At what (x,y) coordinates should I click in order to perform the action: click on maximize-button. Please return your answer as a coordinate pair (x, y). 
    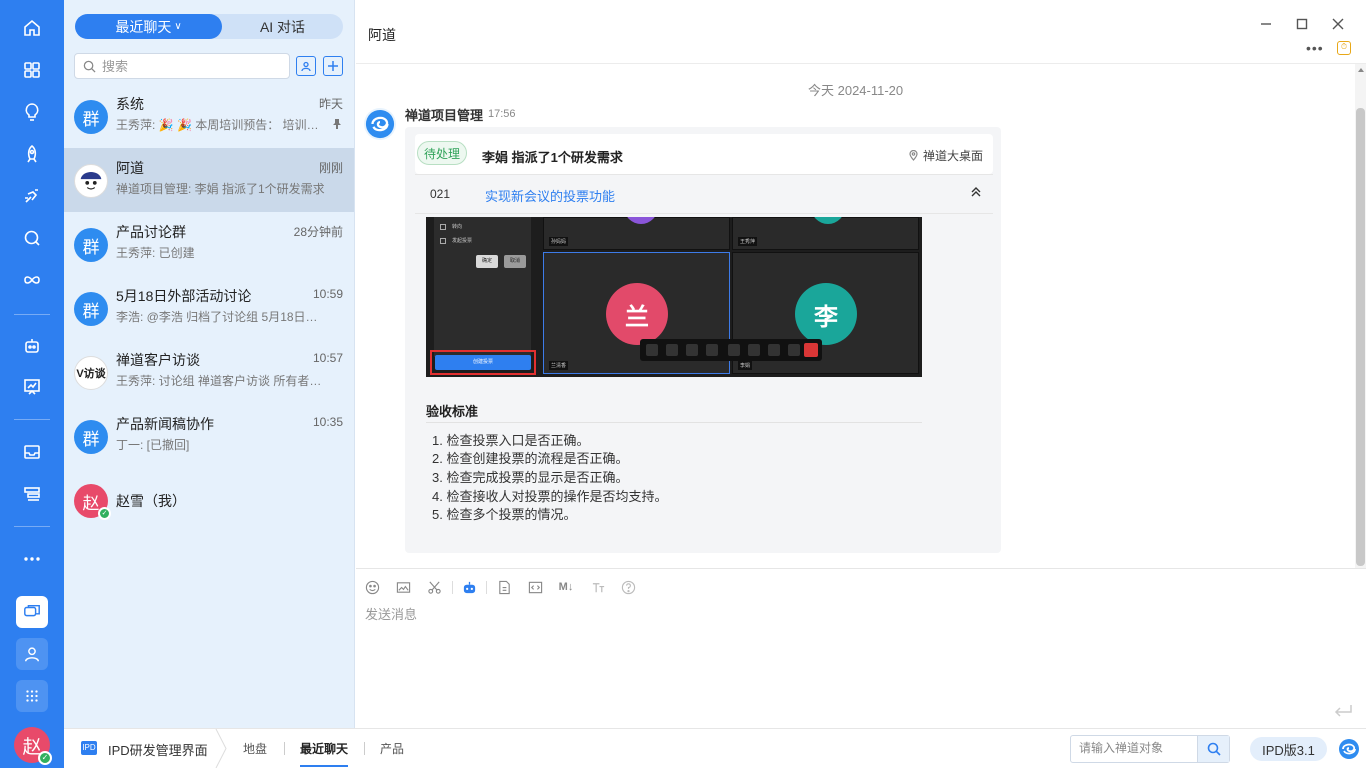
    Looking at the image, I should click on (1302, 24).